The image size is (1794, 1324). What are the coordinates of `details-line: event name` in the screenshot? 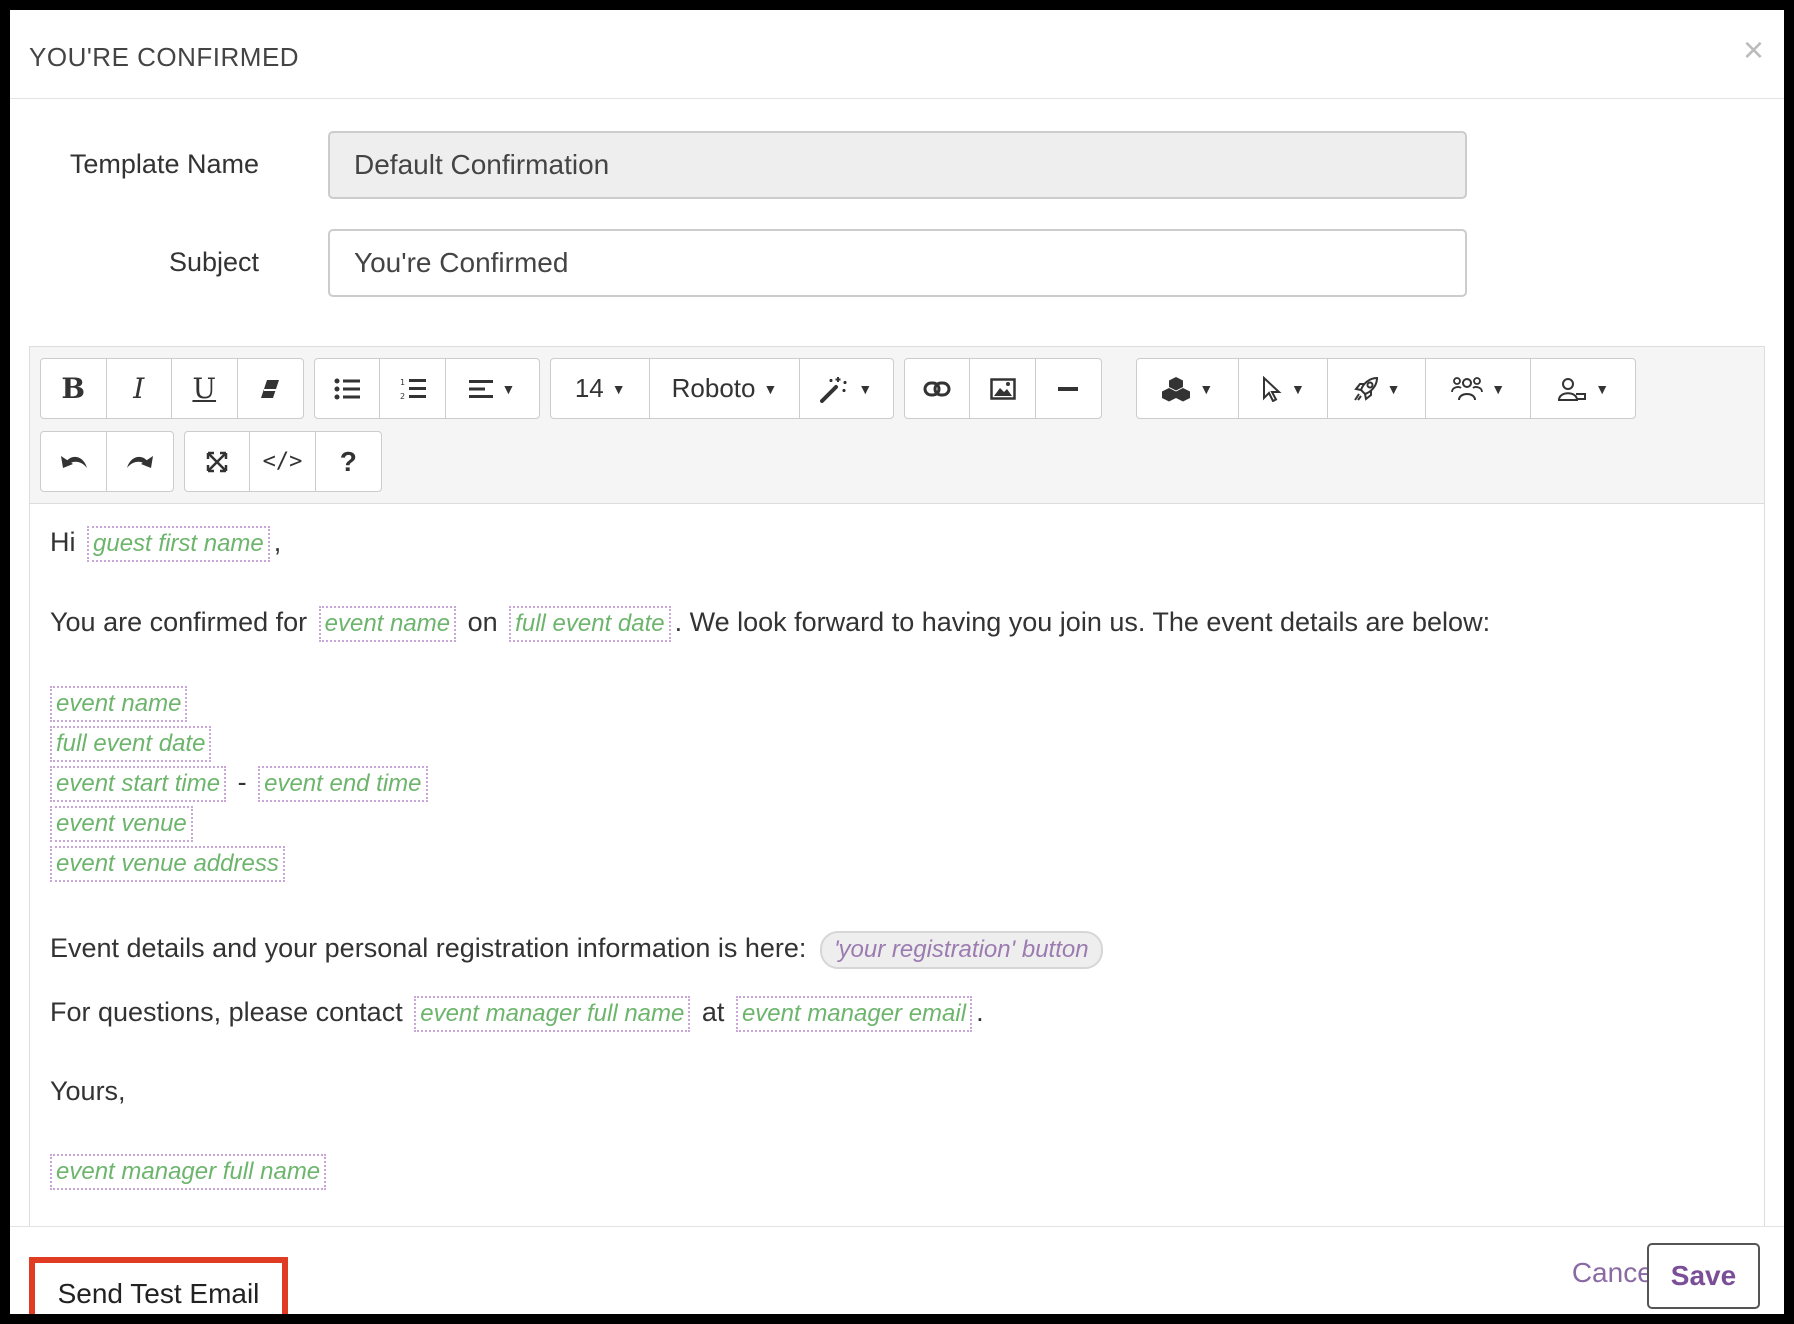 It's located at (120, 704).